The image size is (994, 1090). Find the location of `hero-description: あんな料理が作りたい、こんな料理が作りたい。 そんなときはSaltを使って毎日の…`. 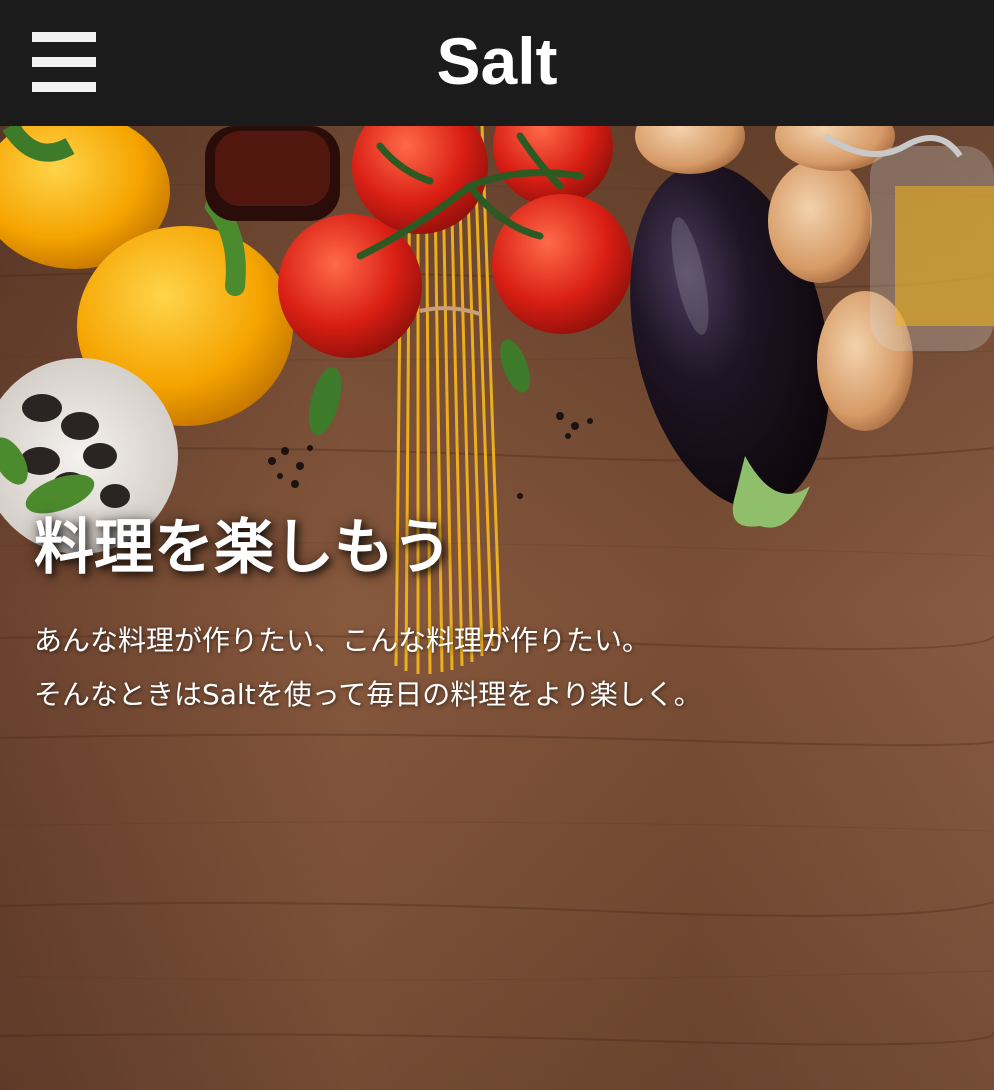

hero-description: あんな料理が作りたい、こんな料理が作りたい。 そんなときはSaltを使って毎日の… is located at coordinates (368, 668).